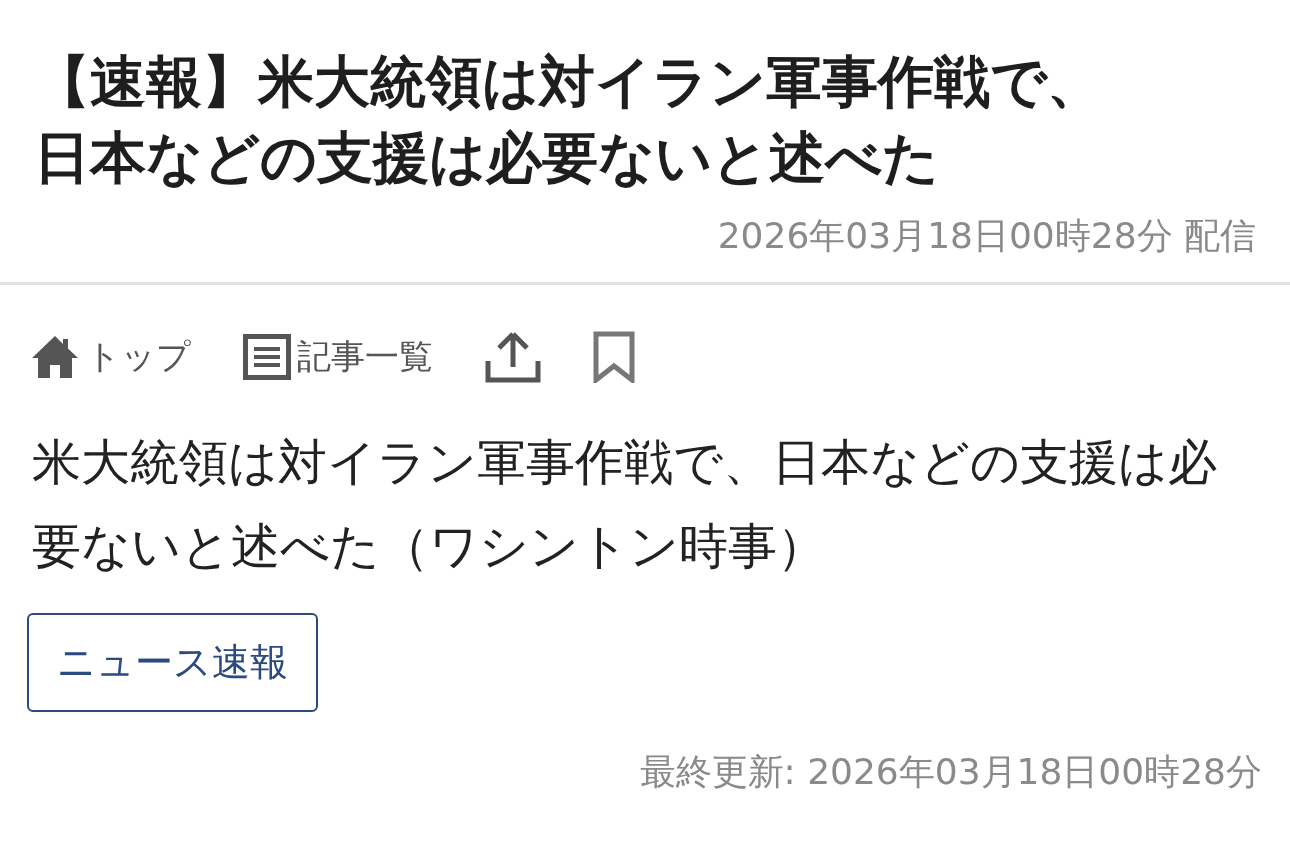 Image resolution: width=1290 pixels, height=858 pixels. I want to click on bookmark-icon, so click(614, 357).